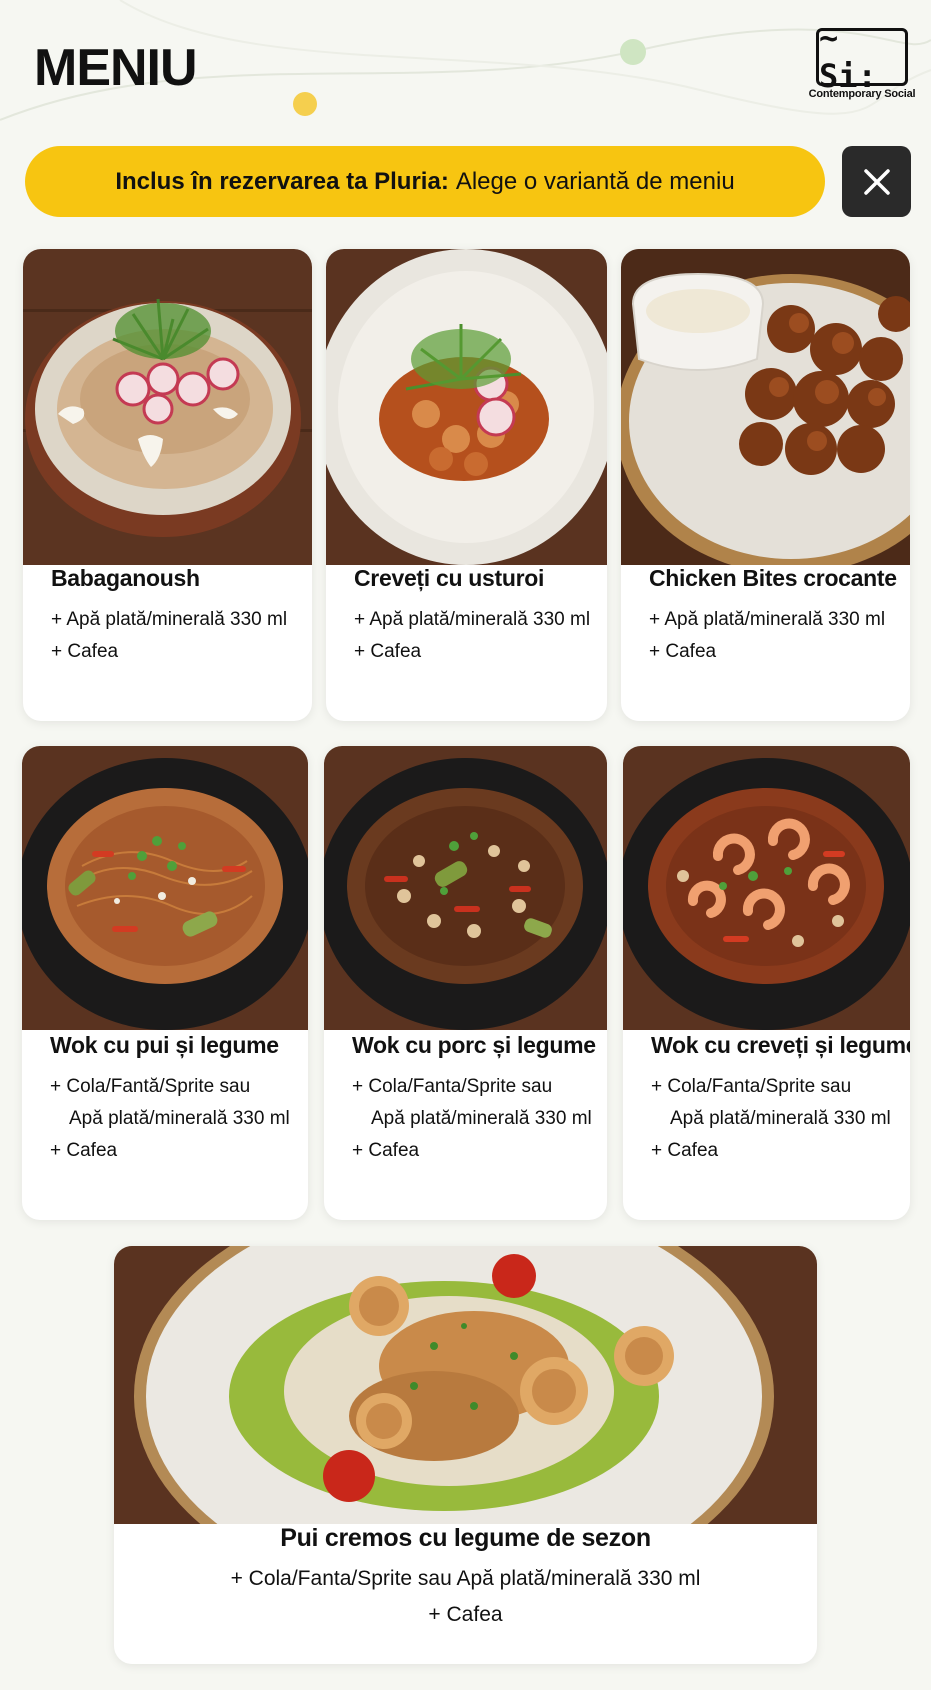  Describe the element at coordinates (474, 1045) in the screenshot. I see `dish-name: Wok cu porc și legume` at that location.